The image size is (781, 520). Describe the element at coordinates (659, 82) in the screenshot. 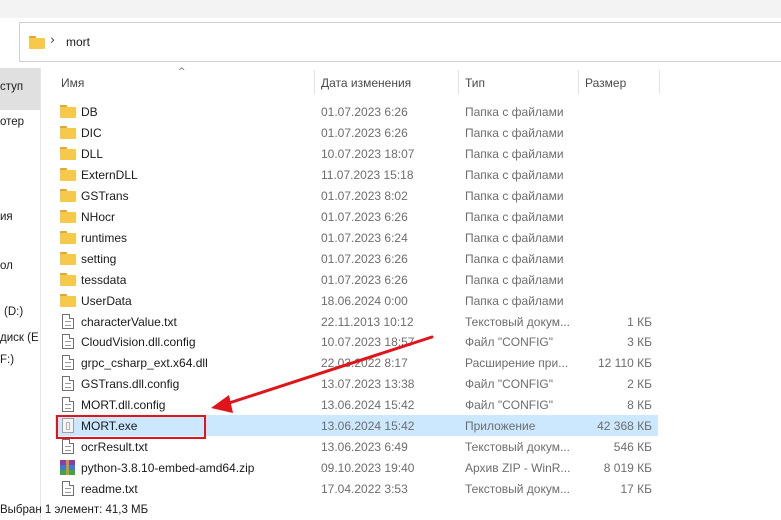

I see `column-divider` at that location.